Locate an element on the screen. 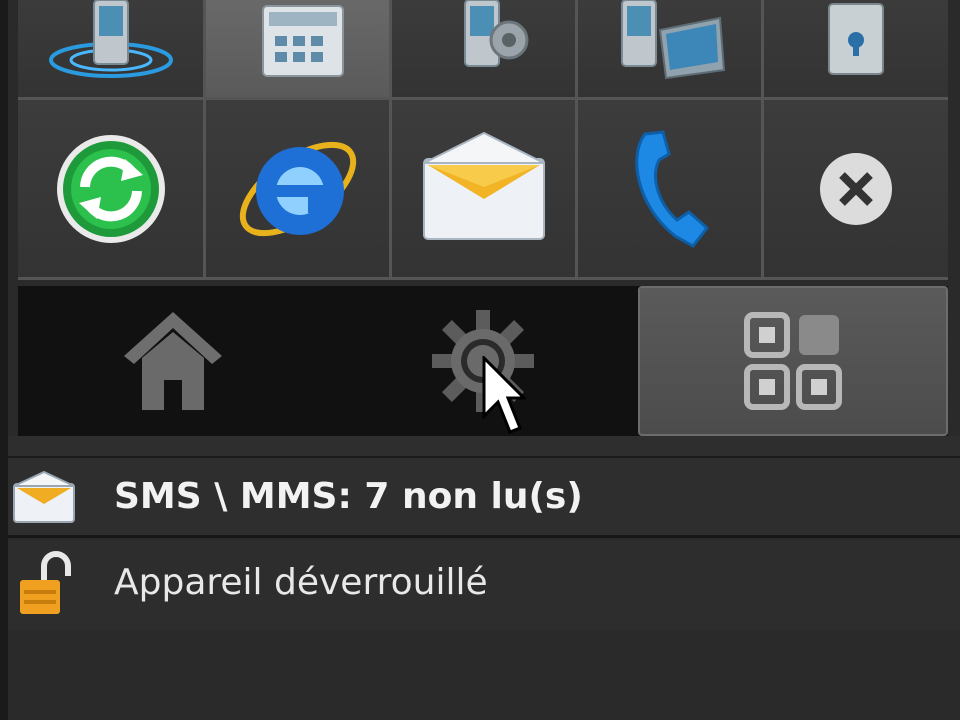  sync-green-icon is located at coordinates (110, 188).